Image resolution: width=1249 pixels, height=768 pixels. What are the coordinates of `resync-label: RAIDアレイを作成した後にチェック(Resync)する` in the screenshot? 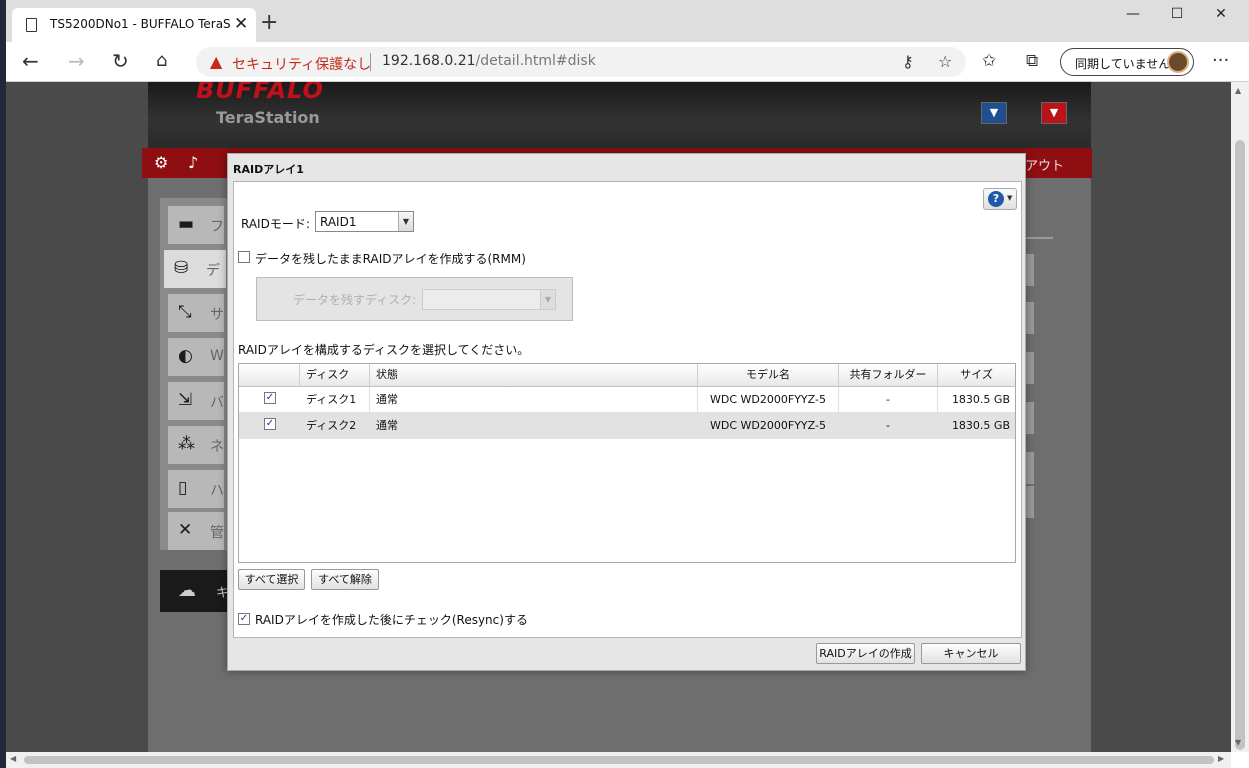 It's located at (391, 619).